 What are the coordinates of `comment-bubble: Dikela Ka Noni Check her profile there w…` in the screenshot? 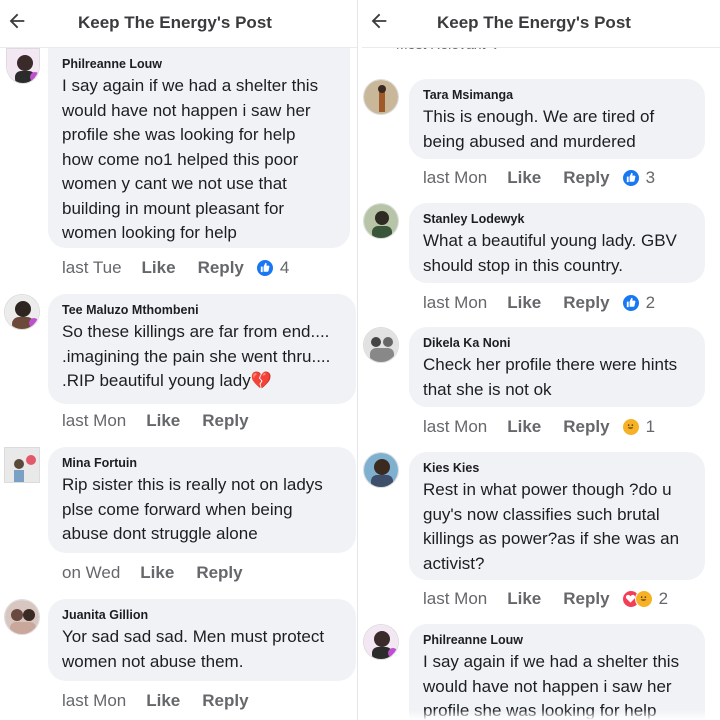 It's located at (557, 367).